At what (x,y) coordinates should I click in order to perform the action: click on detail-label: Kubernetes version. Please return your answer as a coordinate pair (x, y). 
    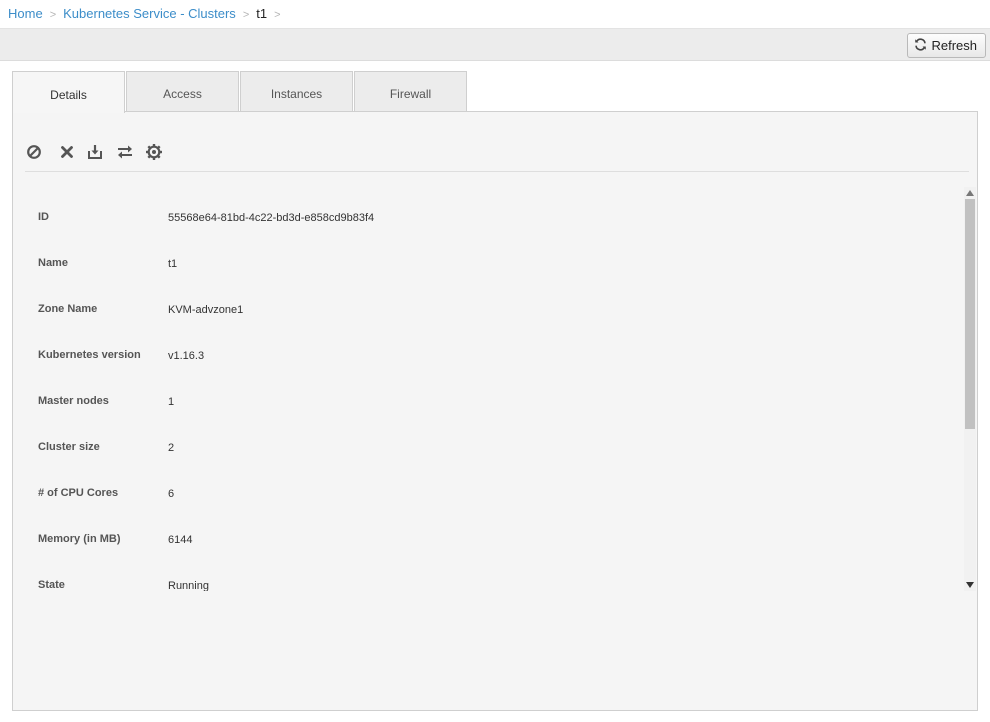
    Looking at the image, I should click on (89, 355).